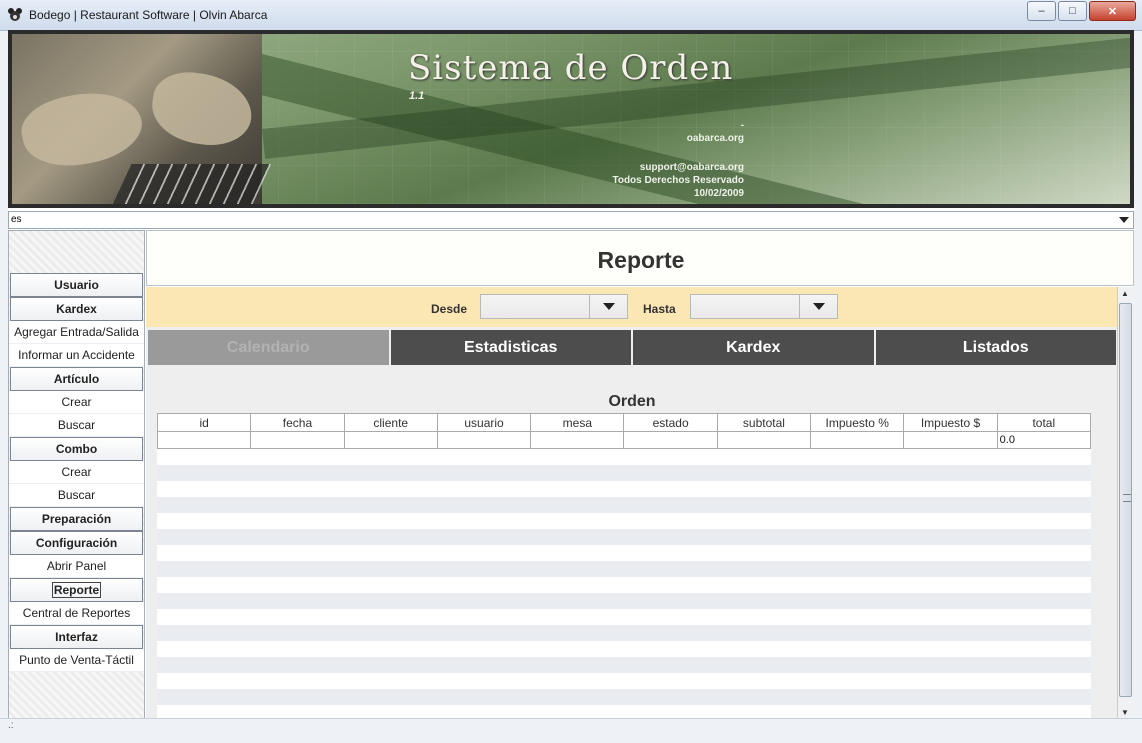 The width and height of the screenshot is (1142, 743). What do you see at coordinates (659, 309) in the screenshot?
I see `to-label: Hasta` at bounding box center [659, 309].